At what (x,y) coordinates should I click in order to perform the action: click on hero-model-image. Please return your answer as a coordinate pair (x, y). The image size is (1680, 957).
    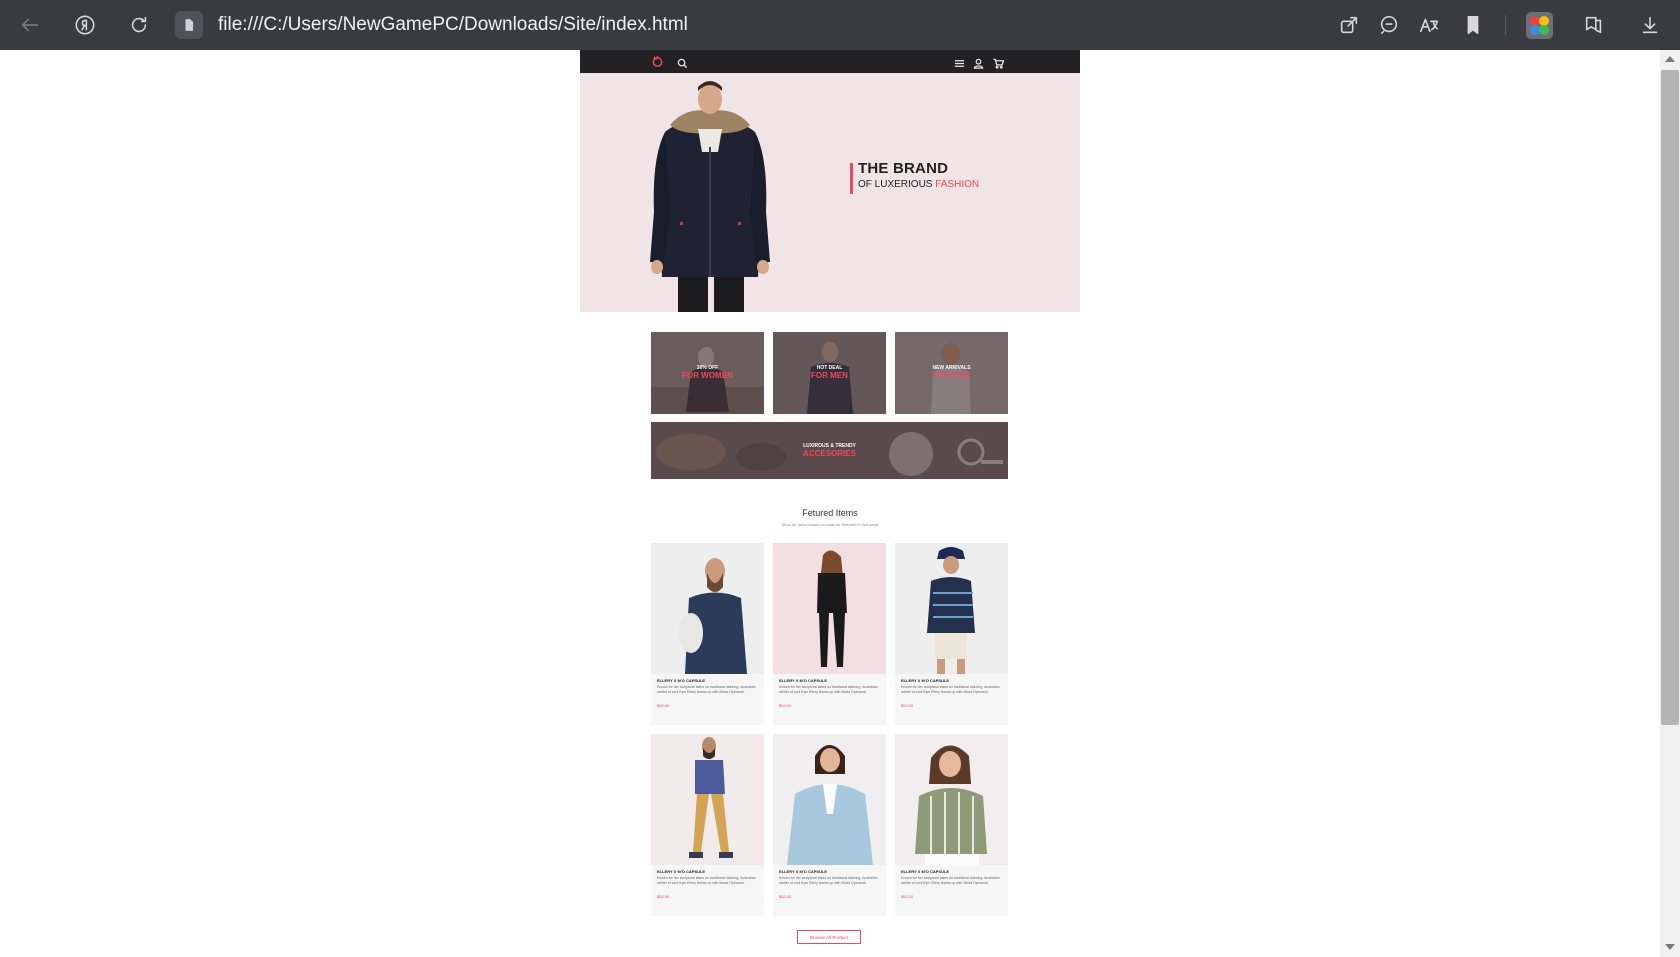
    Looking at the image, I should click on (710, 196).